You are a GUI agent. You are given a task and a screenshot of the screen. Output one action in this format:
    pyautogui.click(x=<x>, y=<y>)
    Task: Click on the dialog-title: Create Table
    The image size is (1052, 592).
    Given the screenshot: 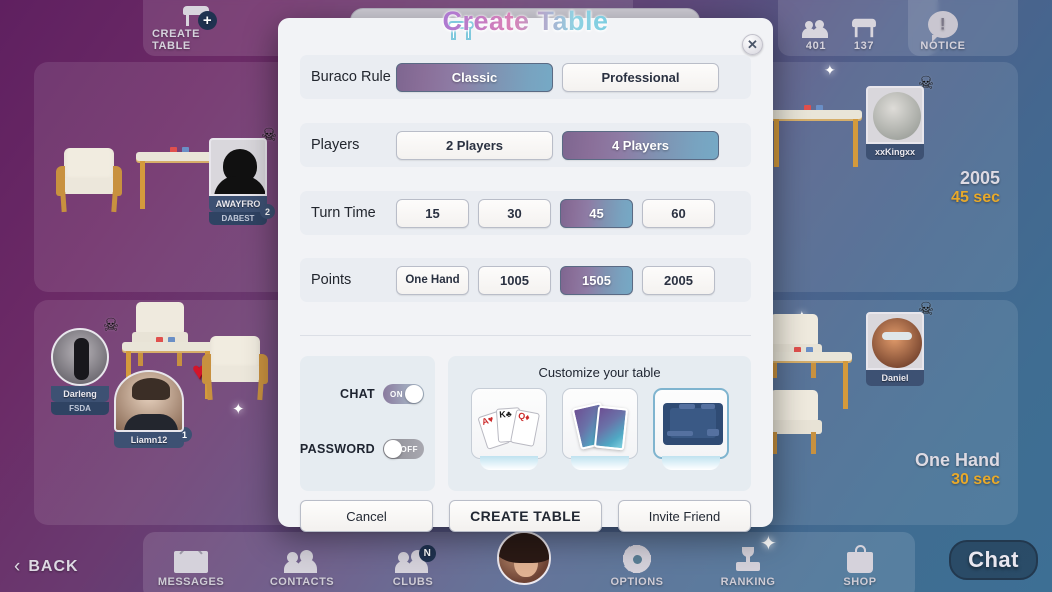 What is the action you would take?
    pyautogui.click(x=525, y=21)
    